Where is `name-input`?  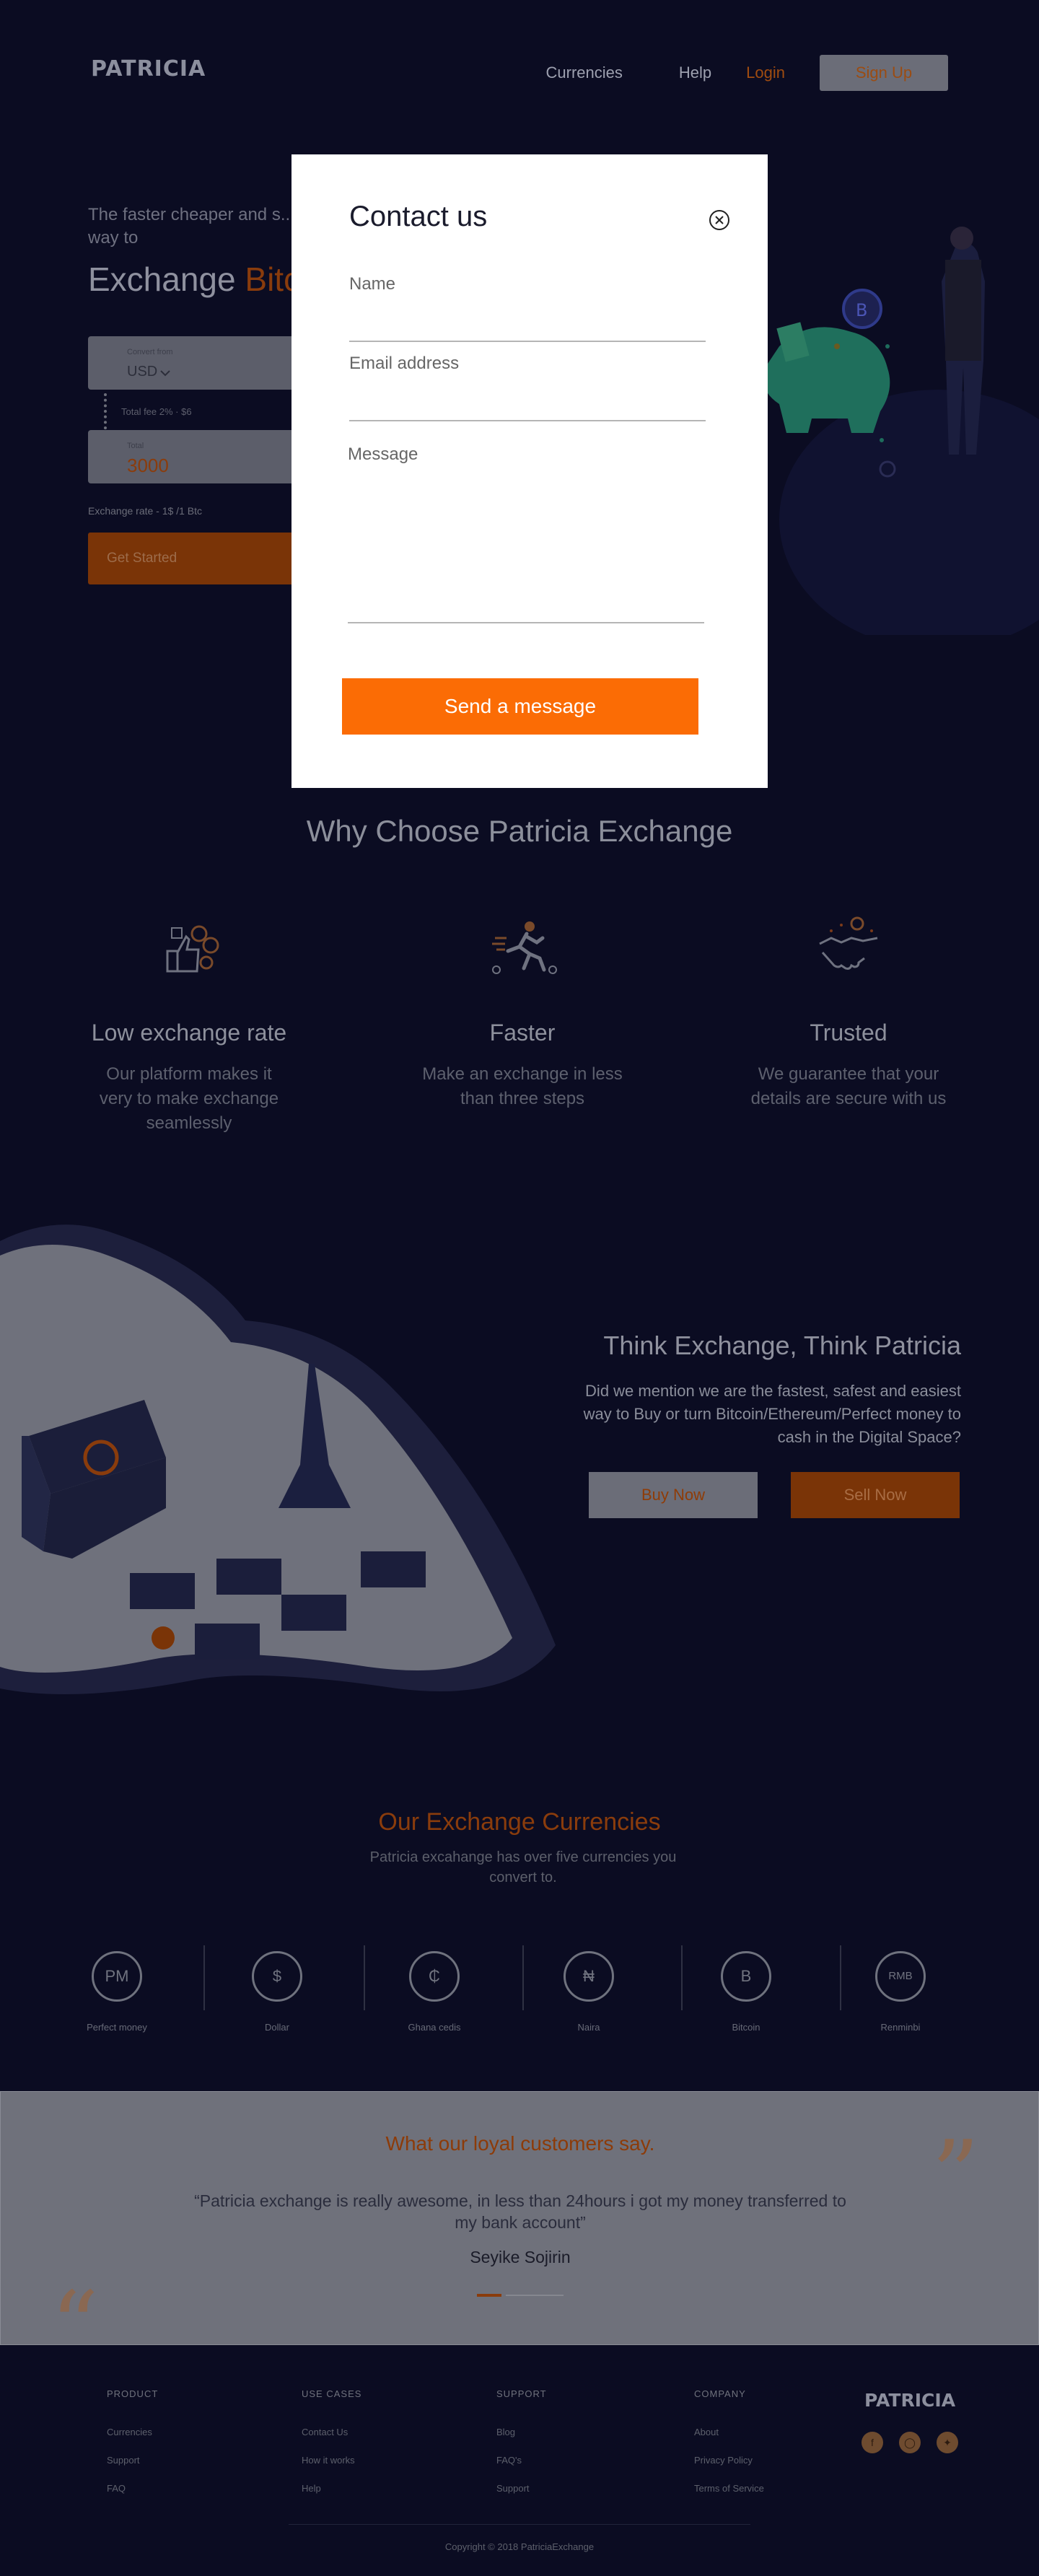
name-input is located at coordinates (527, 313).